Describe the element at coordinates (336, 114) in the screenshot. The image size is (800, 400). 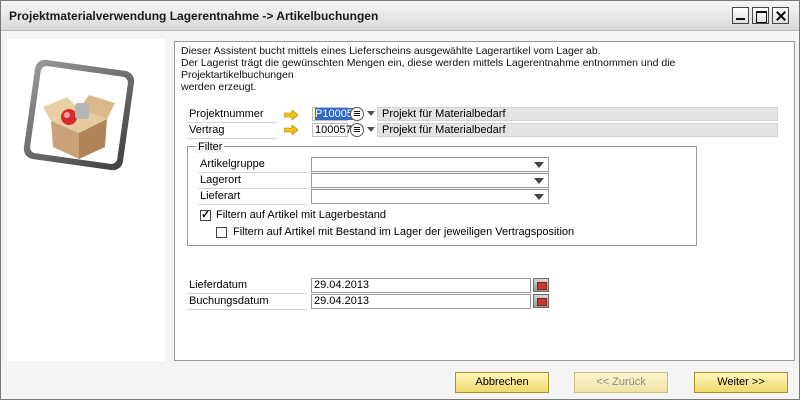
I see `projektnummer-input: P100057` at that location.